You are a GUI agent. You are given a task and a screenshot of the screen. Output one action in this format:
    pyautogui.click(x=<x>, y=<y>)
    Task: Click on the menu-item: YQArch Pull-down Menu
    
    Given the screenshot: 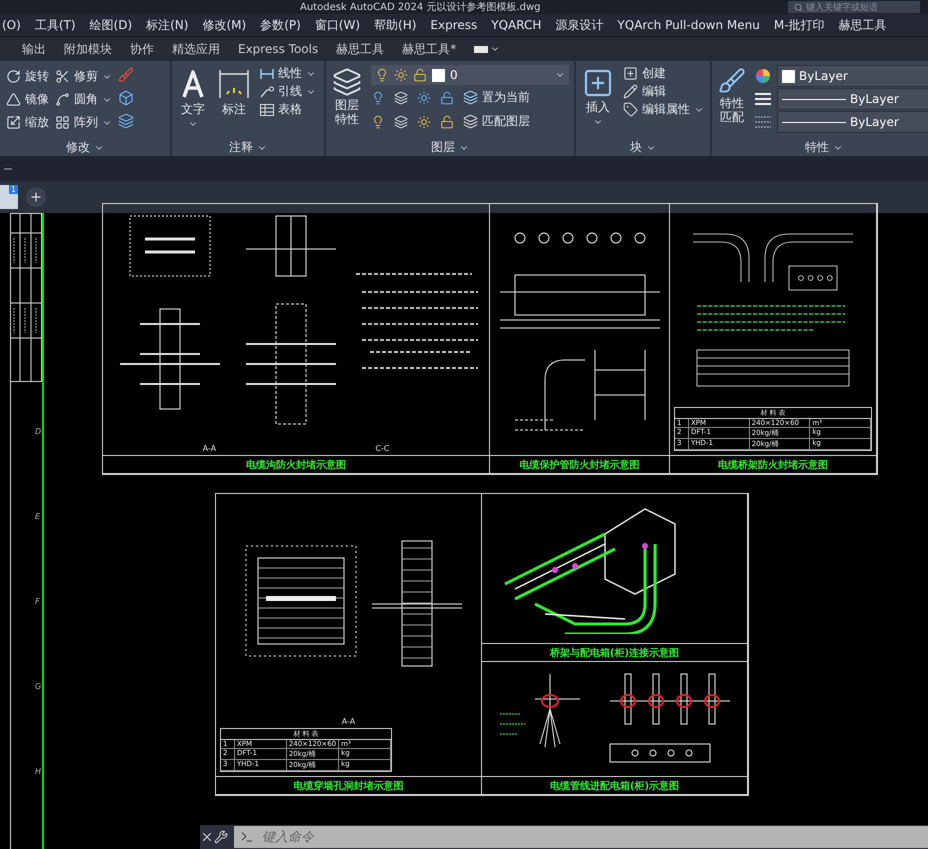 What is the action you would take?
    pyautogui.click(x=688, y=25)
    